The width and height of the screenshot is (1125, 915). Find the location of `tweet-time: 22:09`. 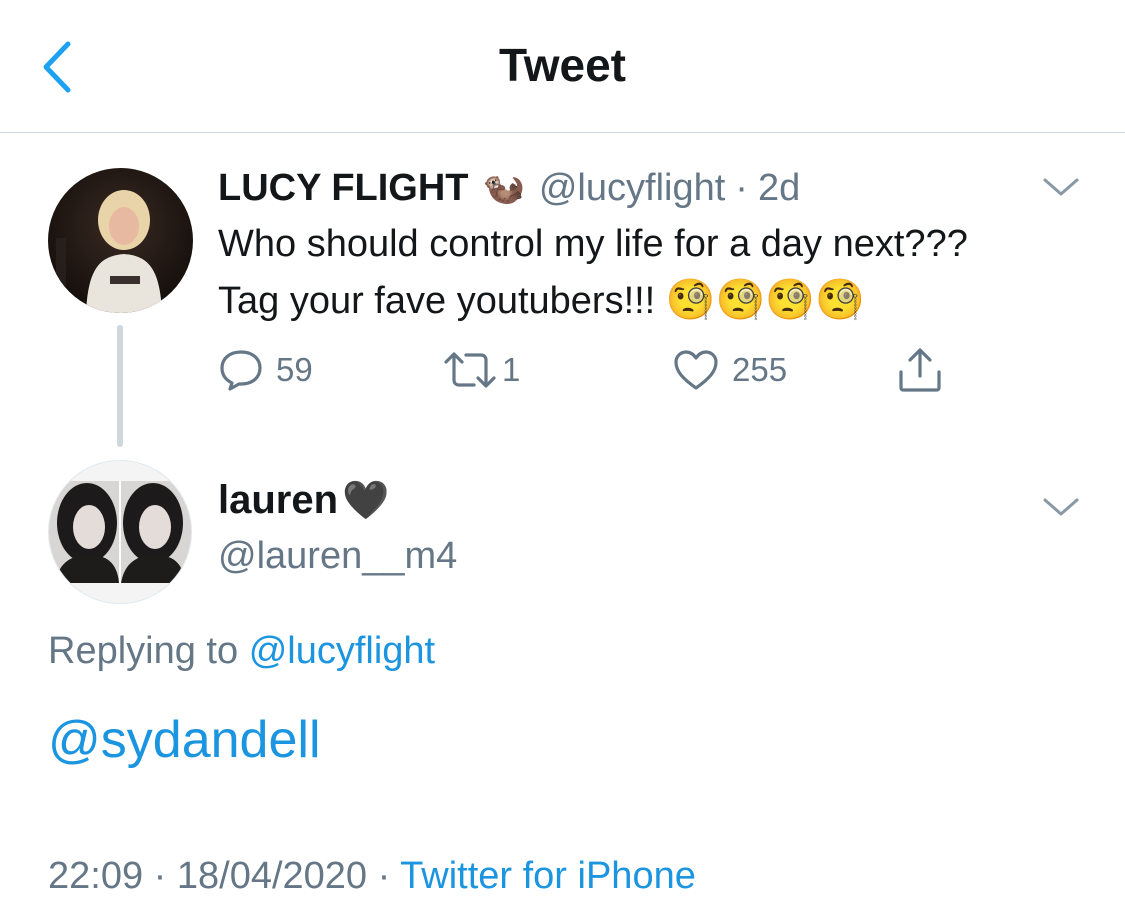

tweet-time: 22:09 is located at coordinates (96, 876).